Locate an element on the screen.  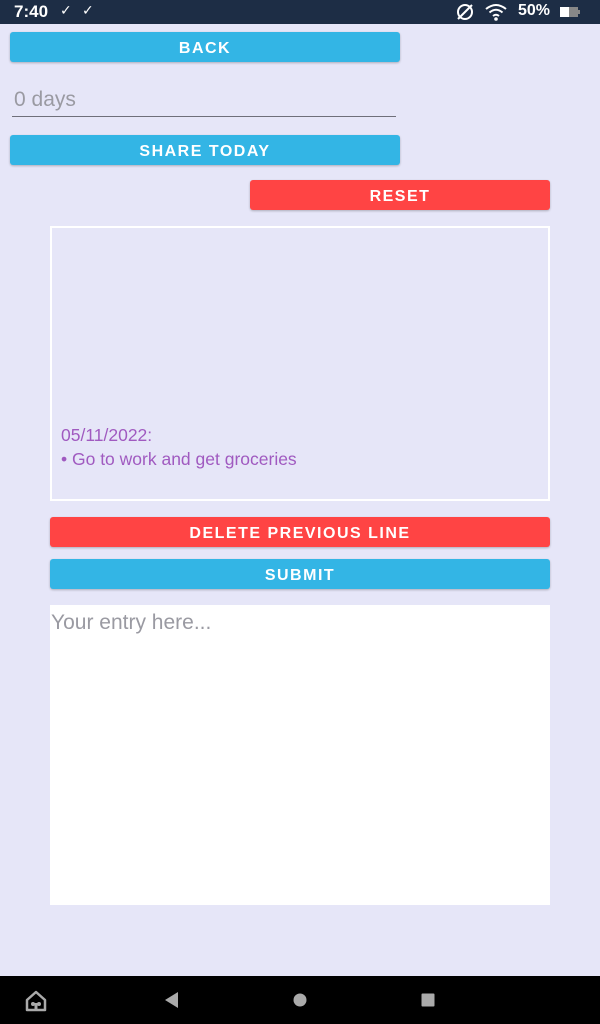
home-circle-icon is located at coordinates (300, 1000).